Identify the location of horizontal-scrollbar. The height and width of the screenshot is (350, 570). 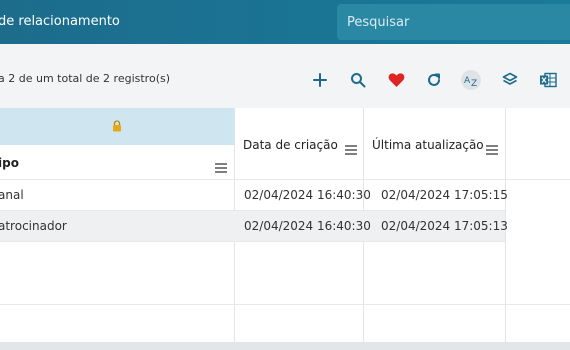
(285, 346).